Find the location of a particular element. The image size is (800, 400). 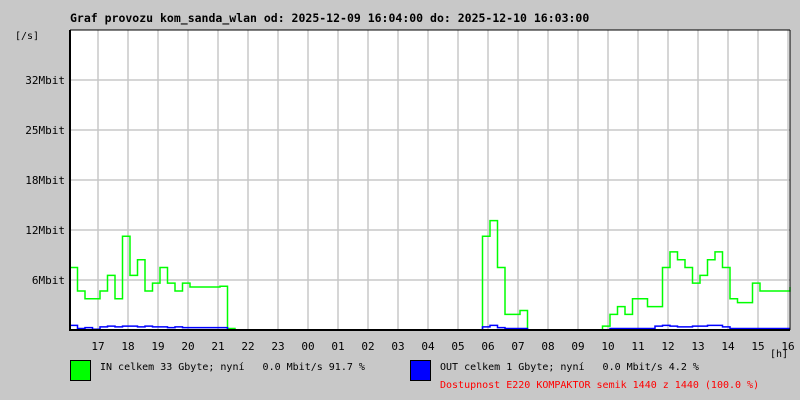

x-tick-label: 08 is located at coordinates (547, 346).